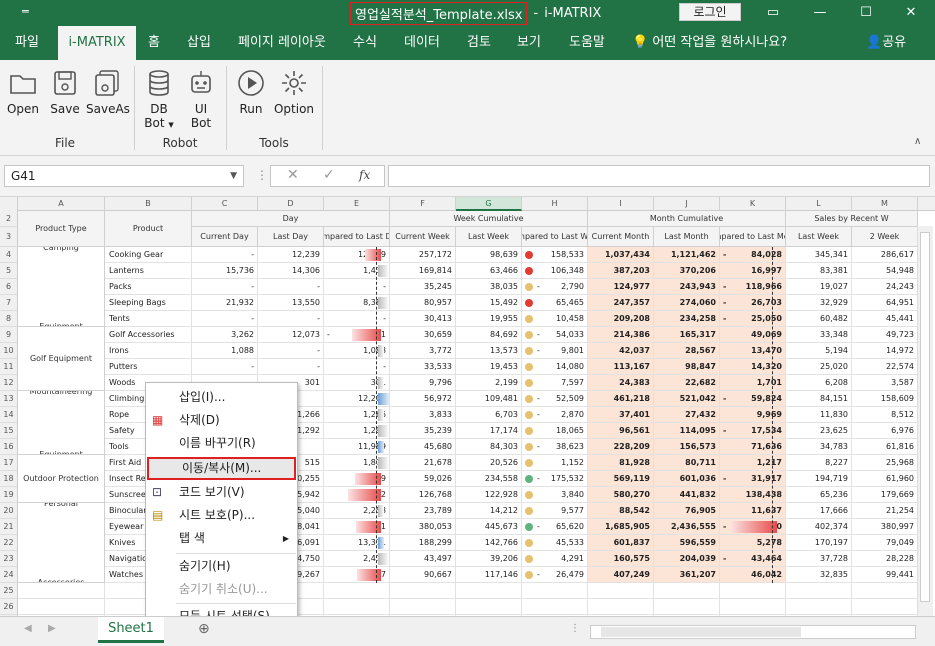 The width and height of the screenshot is (935, 646). Describe the element at coordinates (65, 92) in the screenshot. I see `save-button: Save` at that location.